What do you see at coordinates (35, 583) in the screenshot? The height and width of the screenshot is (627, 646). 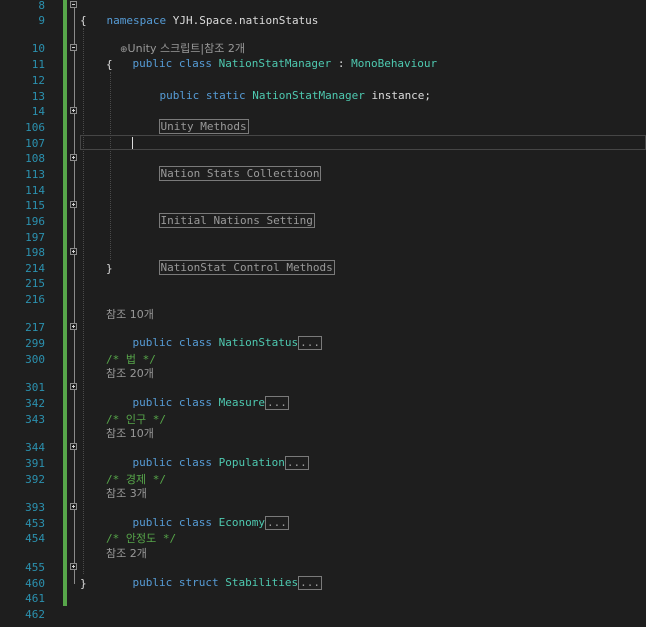 I see `line-number: 460` at bounding box center [35, 583].